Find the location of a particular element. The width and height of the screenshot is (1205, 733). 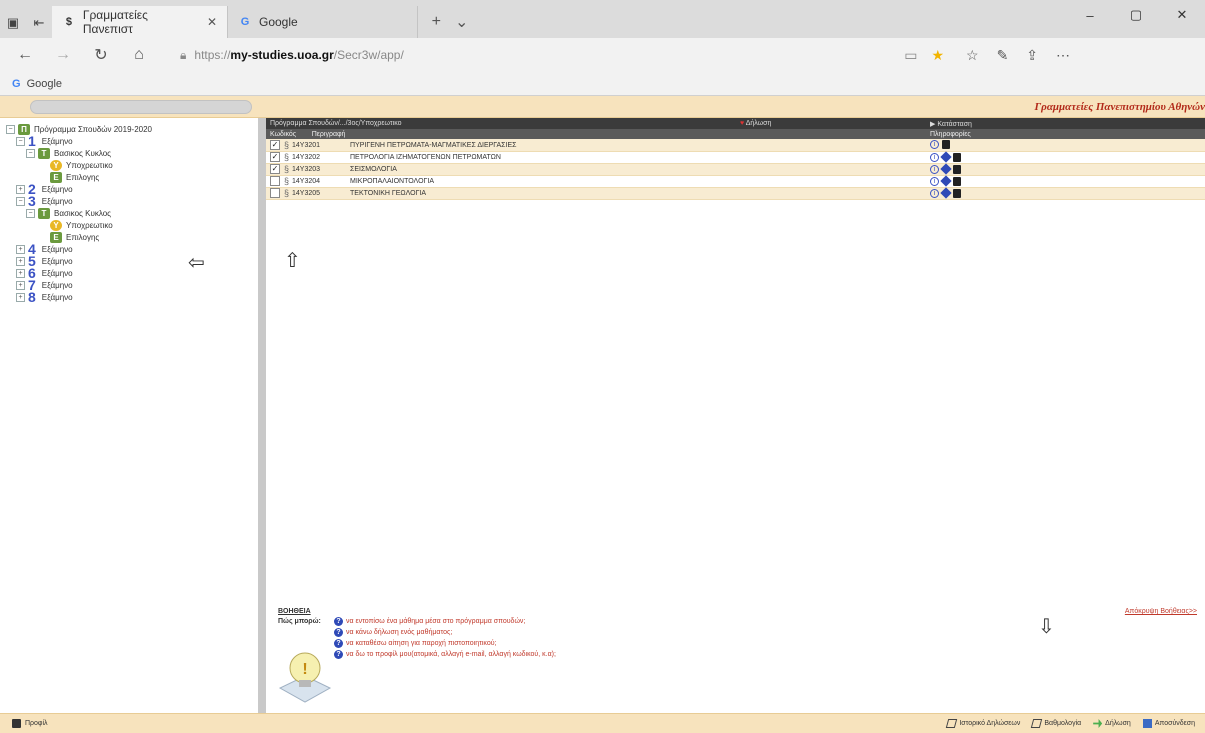

declaration-header: ♥ Δήλωση is located at coordinates (831, 123).